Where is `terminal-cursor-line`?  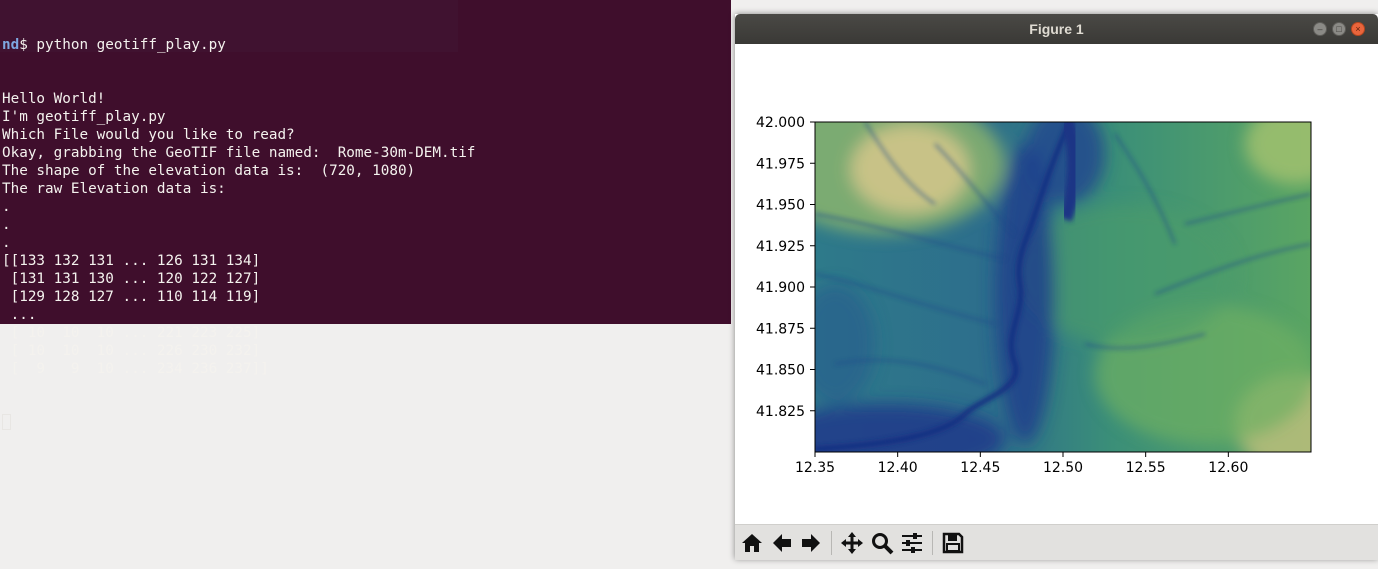
terminal-cursor-line is located at coordinates (238, 423).